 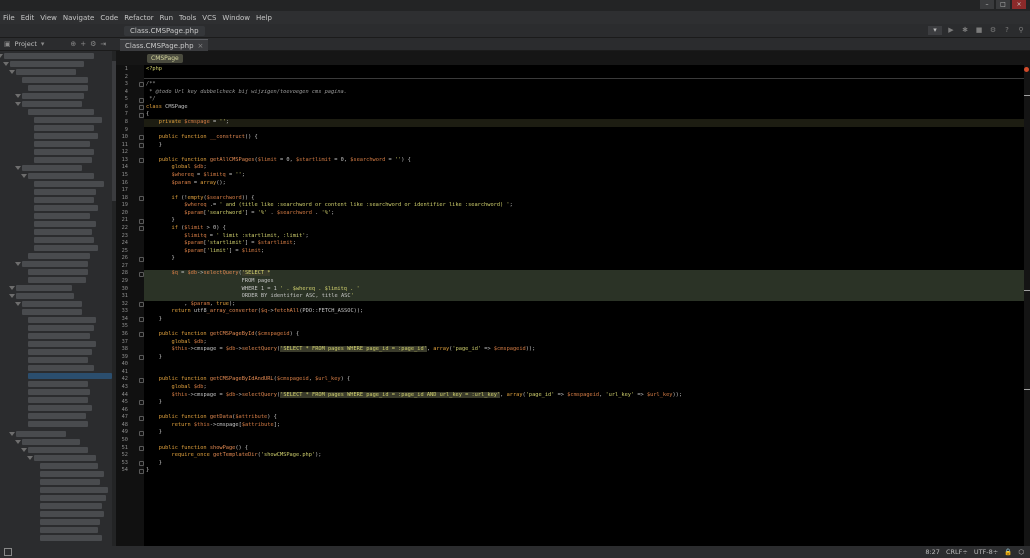 I want to click on code-line: private $cmspage = '';, so click(x=187, y=123).